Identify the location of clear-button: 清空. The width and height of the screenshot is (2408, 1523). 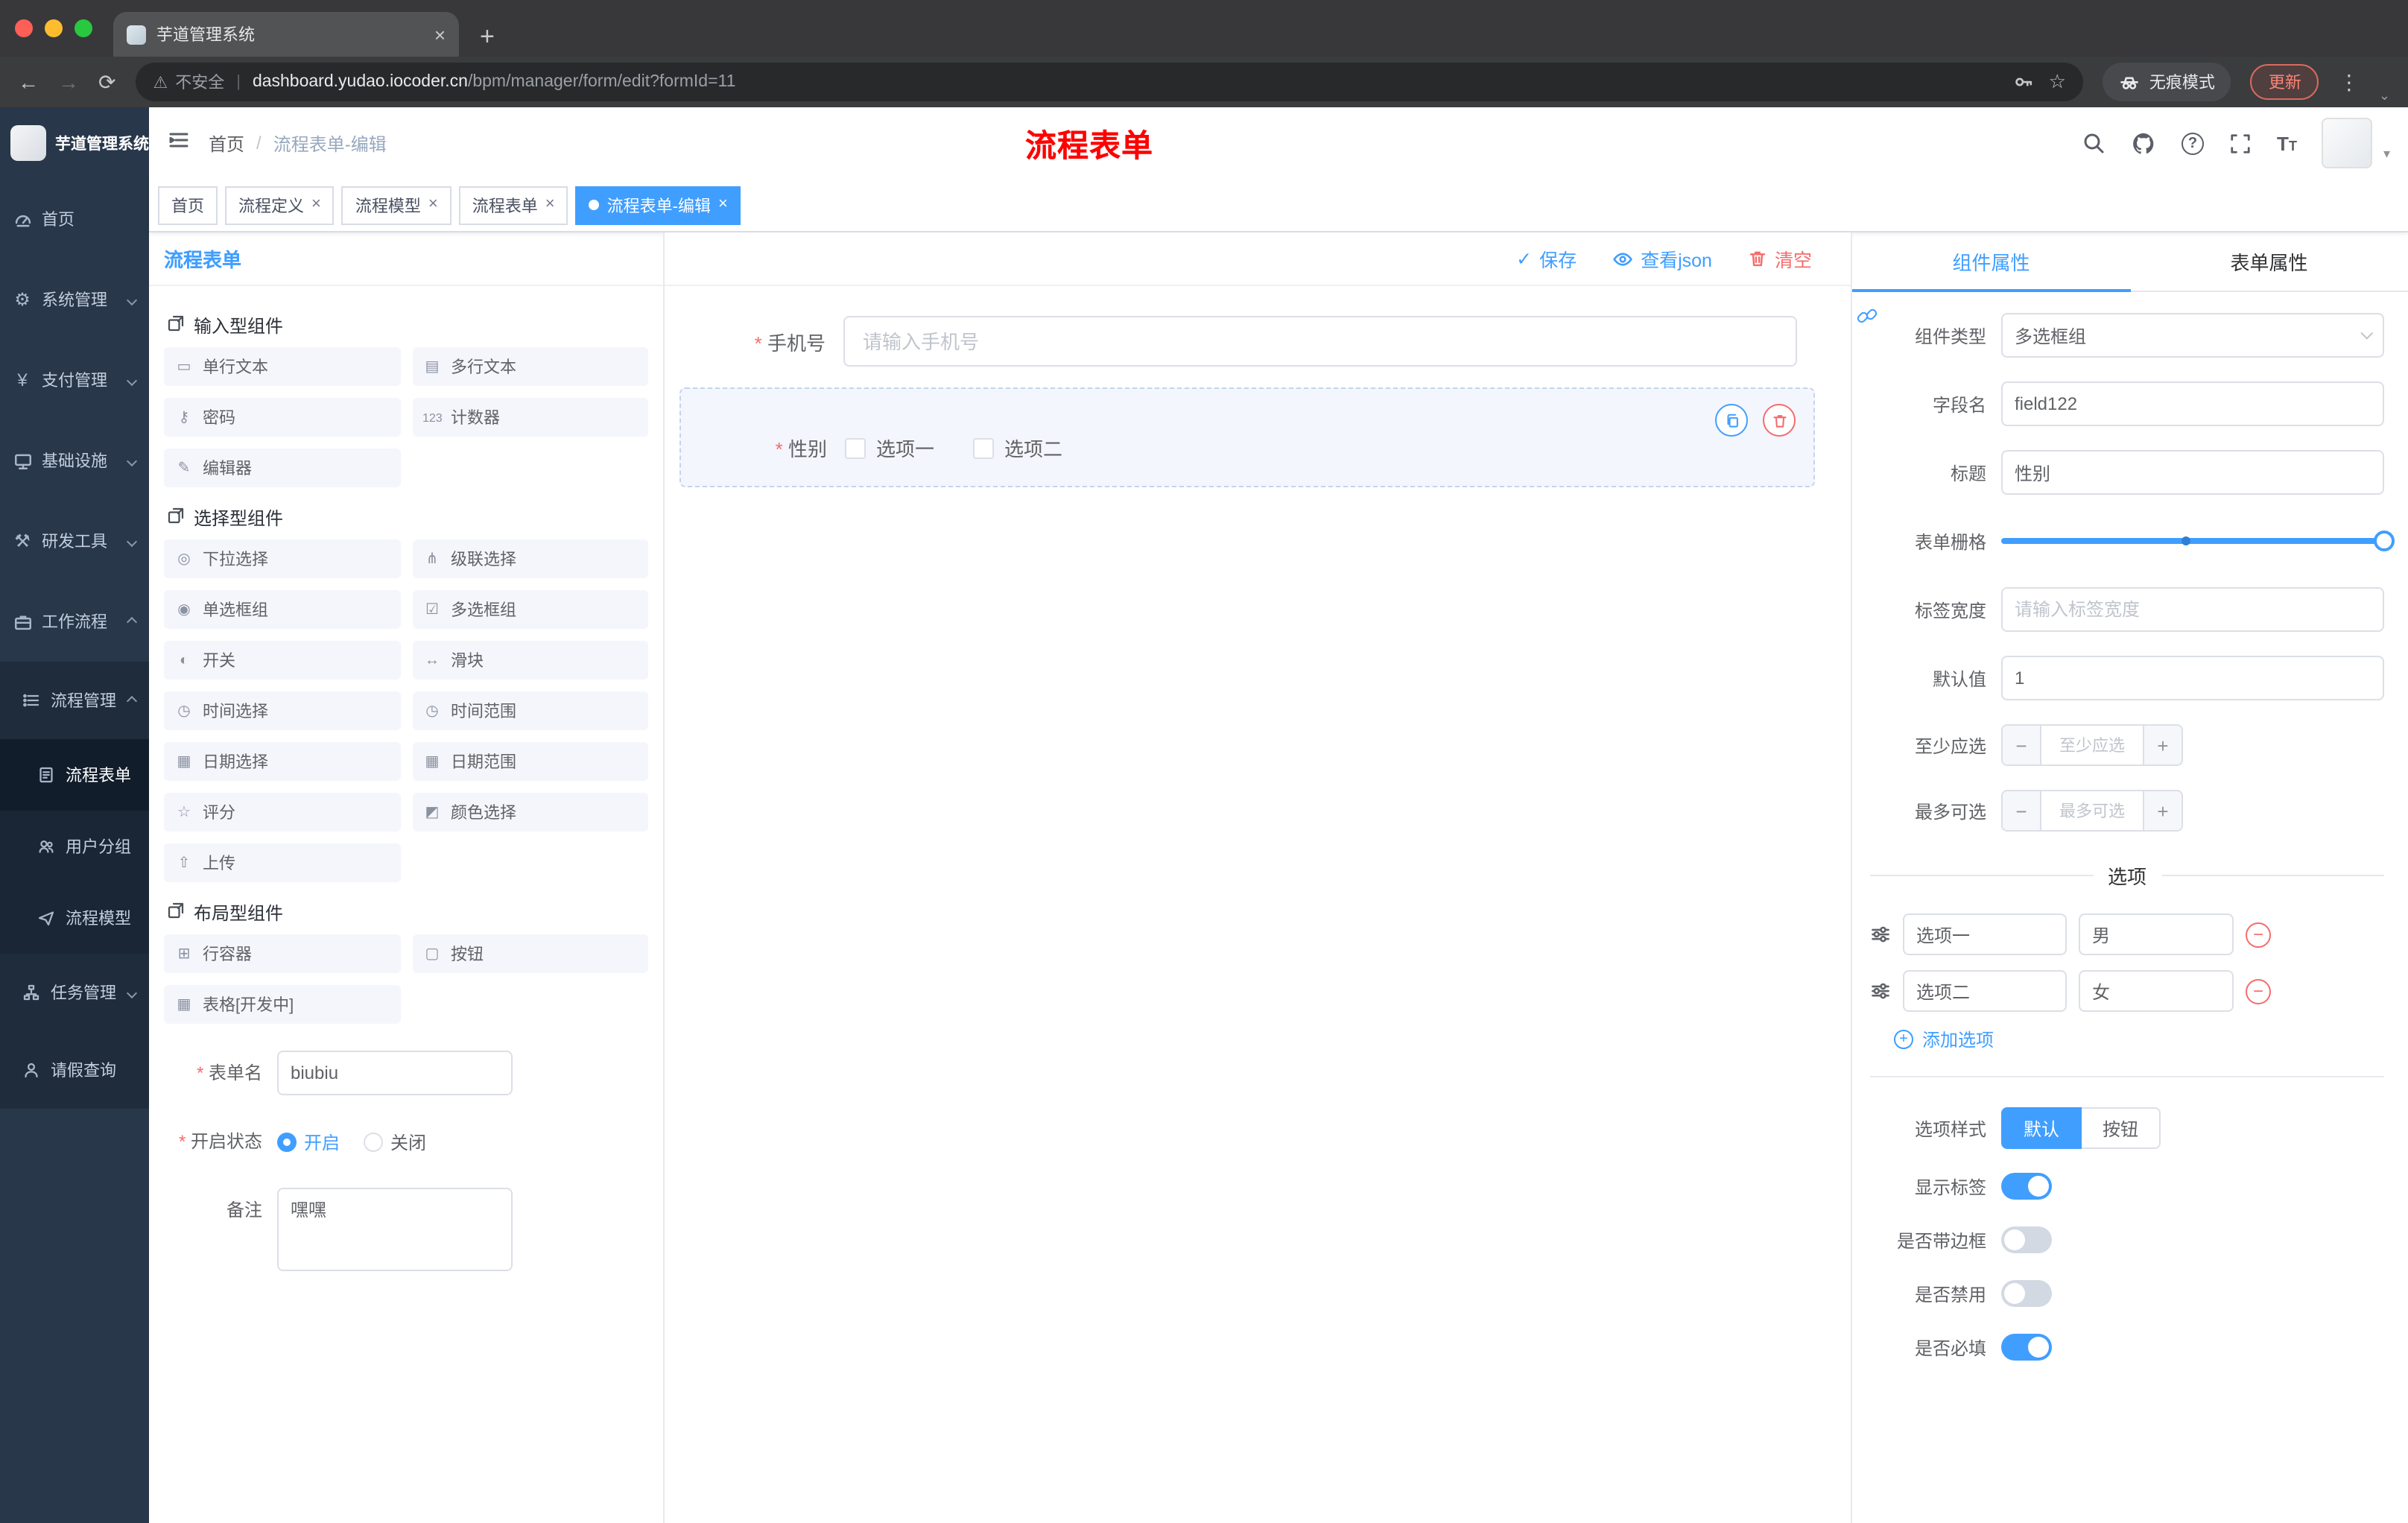
(1780, 259).